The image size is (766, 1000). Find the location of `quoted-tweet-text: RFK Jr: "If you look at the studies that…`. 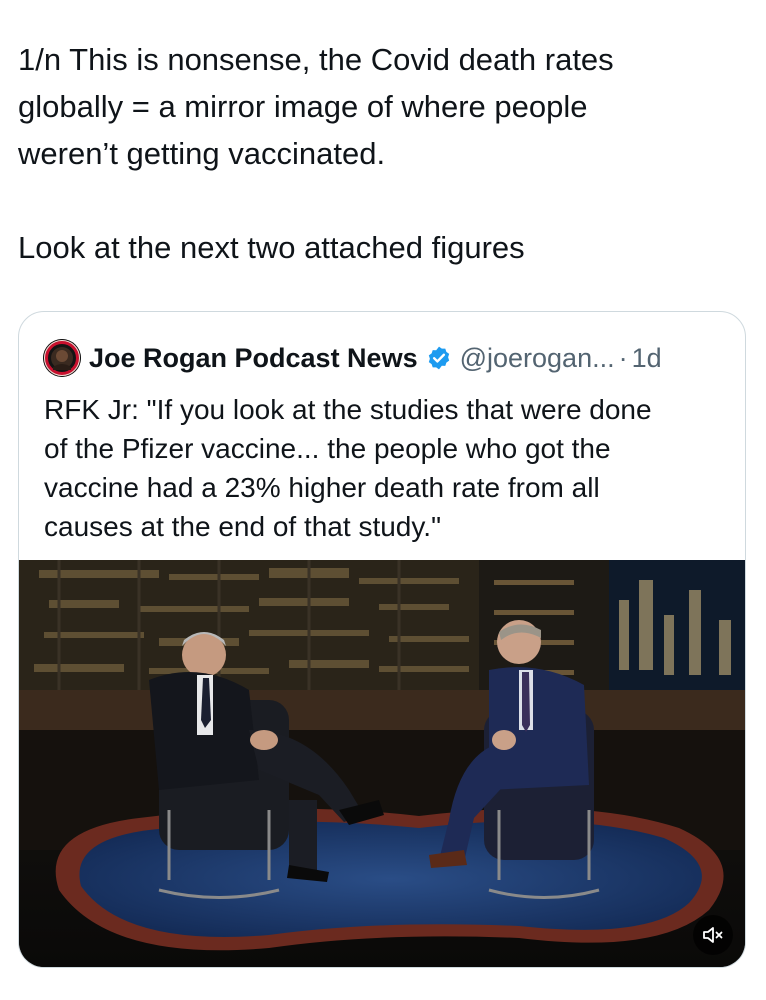

quoted-tweet-text: RFK Jr: "If you look at the studies that… is located at coordinates (384, 468).